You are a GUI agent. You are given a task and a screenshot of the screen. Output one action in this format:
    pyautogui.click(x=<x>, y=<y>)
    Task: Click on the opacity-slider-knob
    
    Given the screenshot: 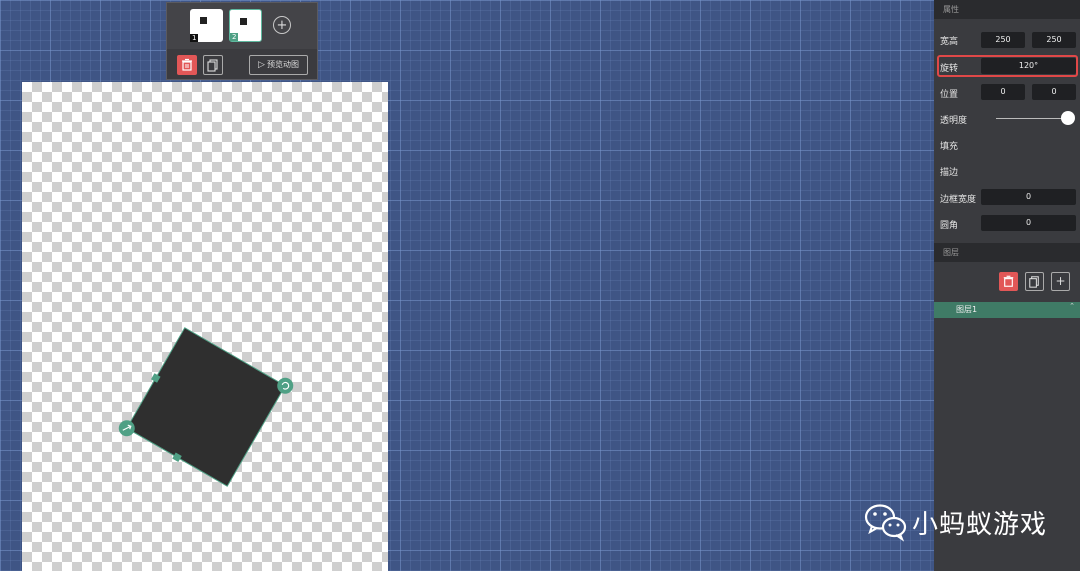 What is the action you would take?
    pyautogui.click(x=1068, y=118)
    